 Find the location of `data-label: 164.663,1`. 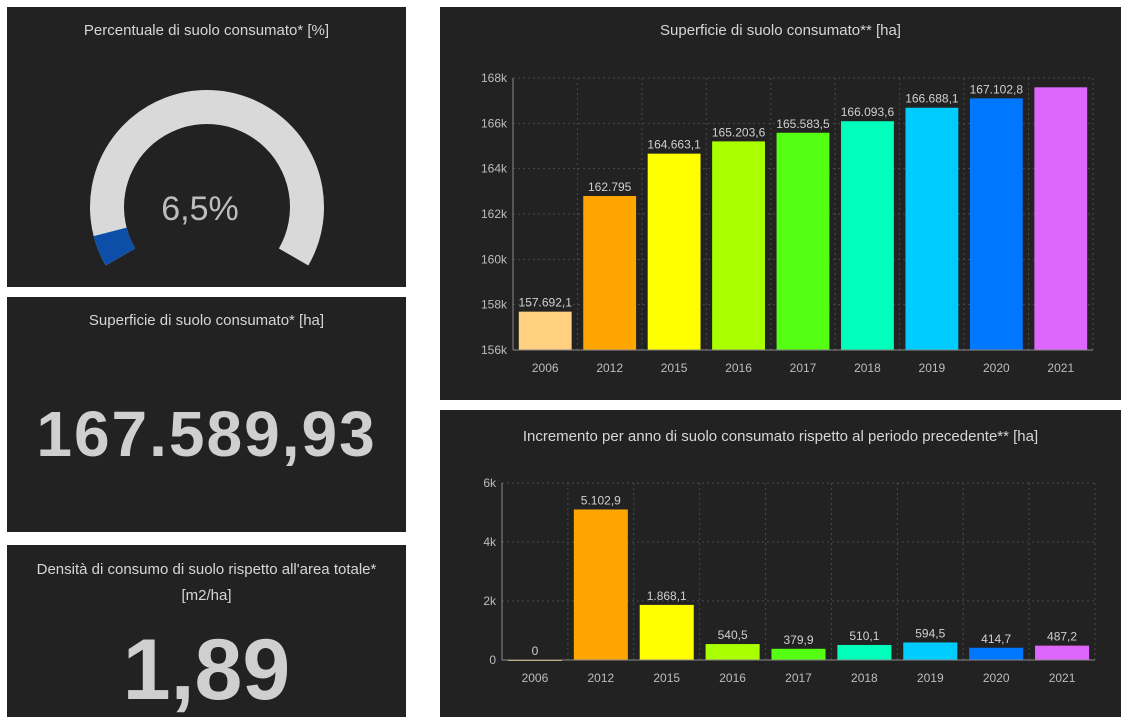

data-label: 164.663,1 is located at coordinates (674, 145).